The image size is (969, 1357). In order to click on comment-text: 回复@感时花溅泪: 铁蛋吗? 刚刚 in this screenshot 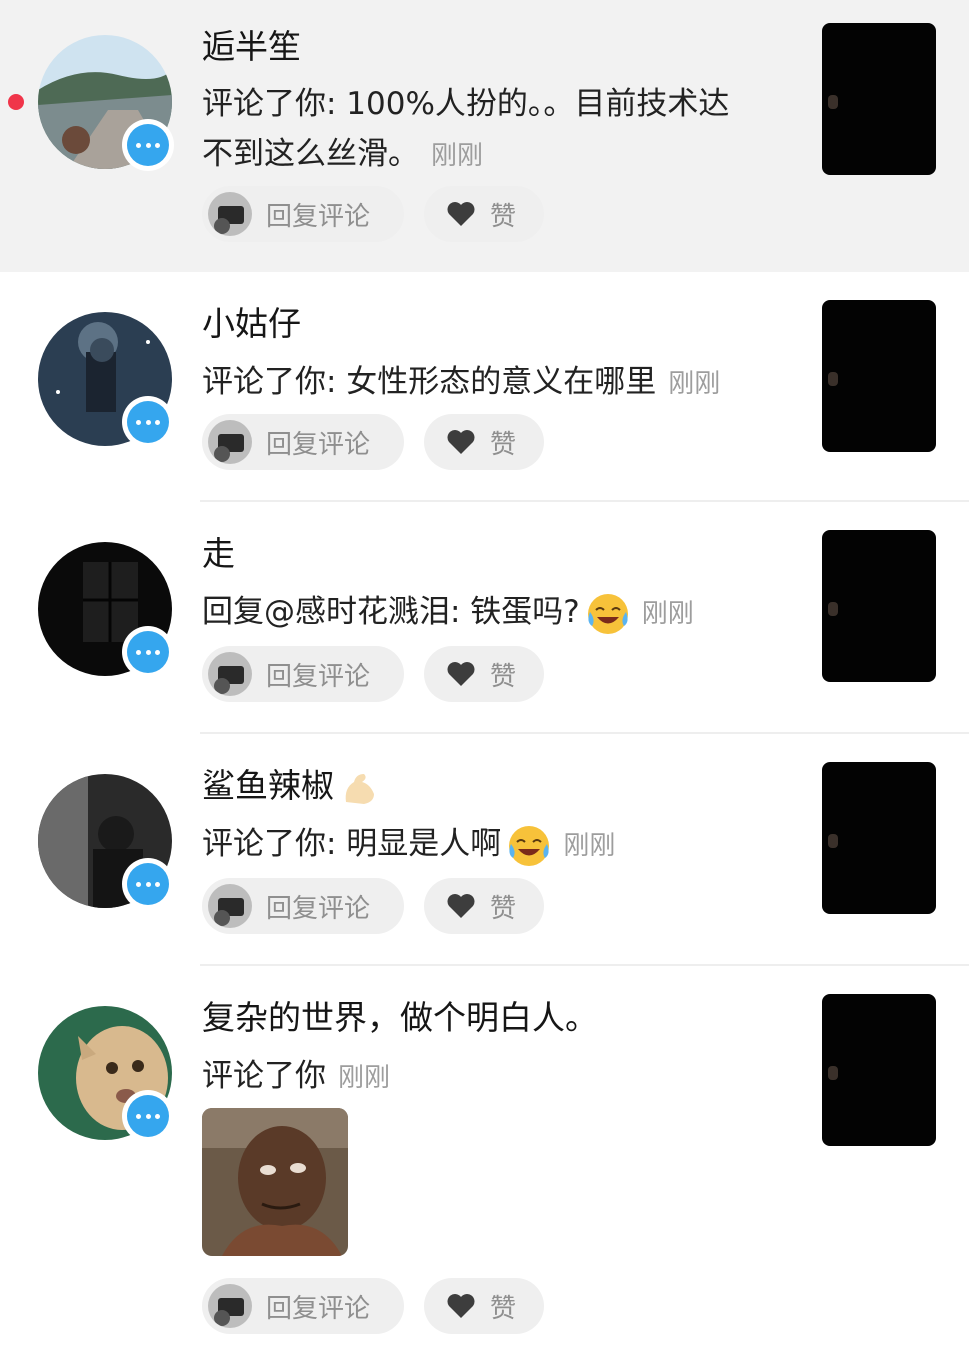, I will do `click(448, 613)`.